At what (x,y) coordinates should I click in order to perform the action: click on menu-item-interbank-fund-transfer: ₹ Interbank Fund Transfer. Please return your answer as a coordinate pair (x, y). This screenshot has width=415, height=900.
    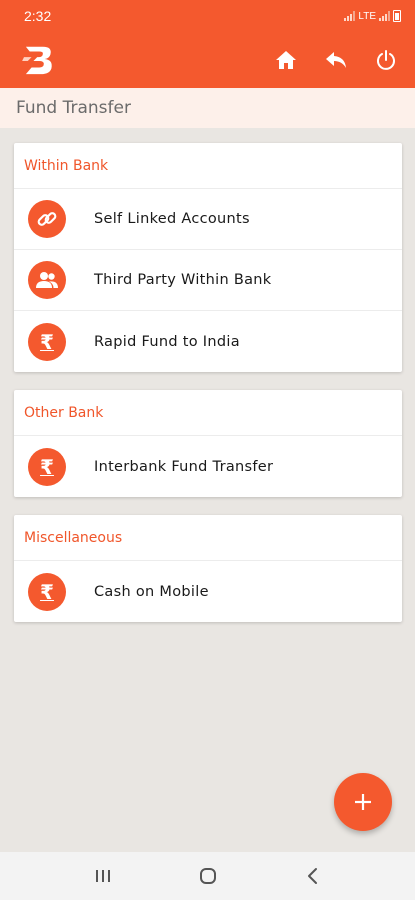
    Looking at the image, I should click on (208, 466).